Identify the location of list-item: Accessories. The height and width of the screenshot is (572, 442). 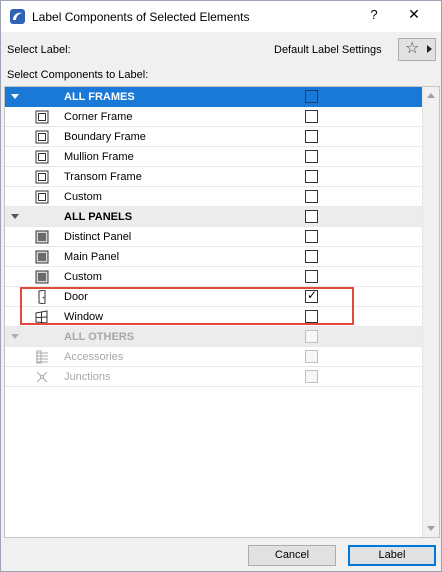
(214, 357).